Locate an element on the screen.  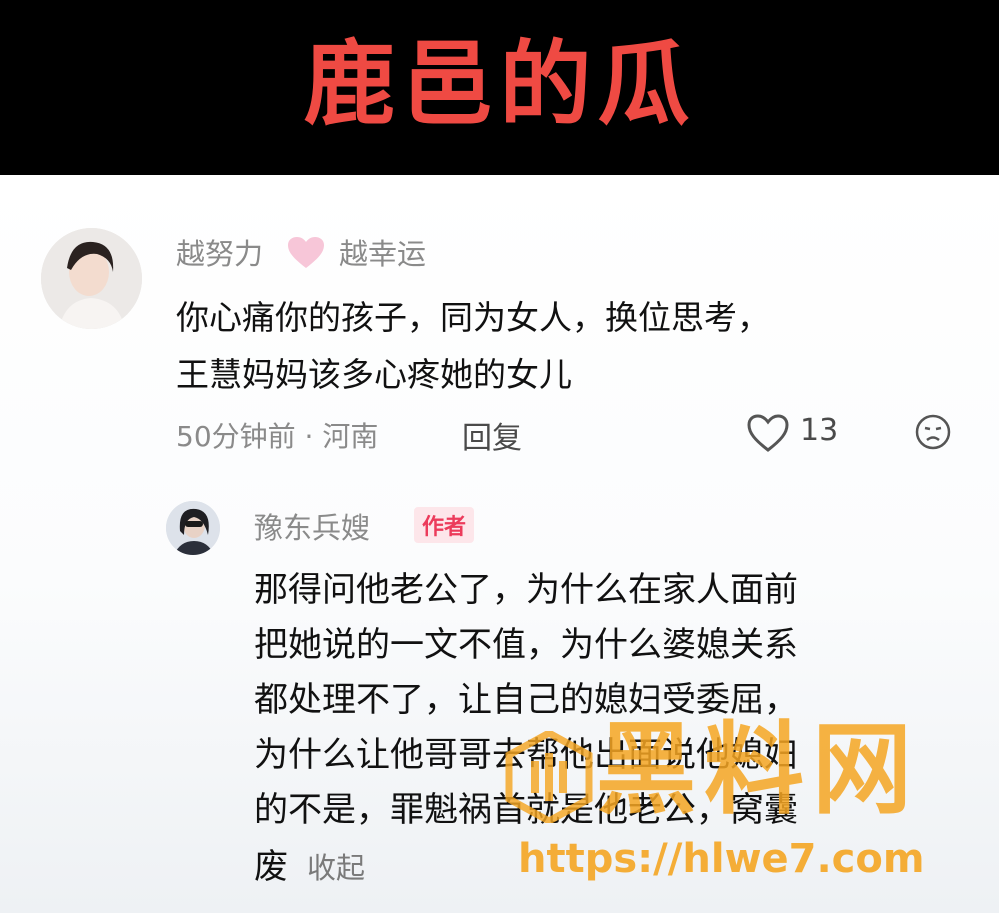
reply-text-line-6: 废 is located at coordinates (271, 867).